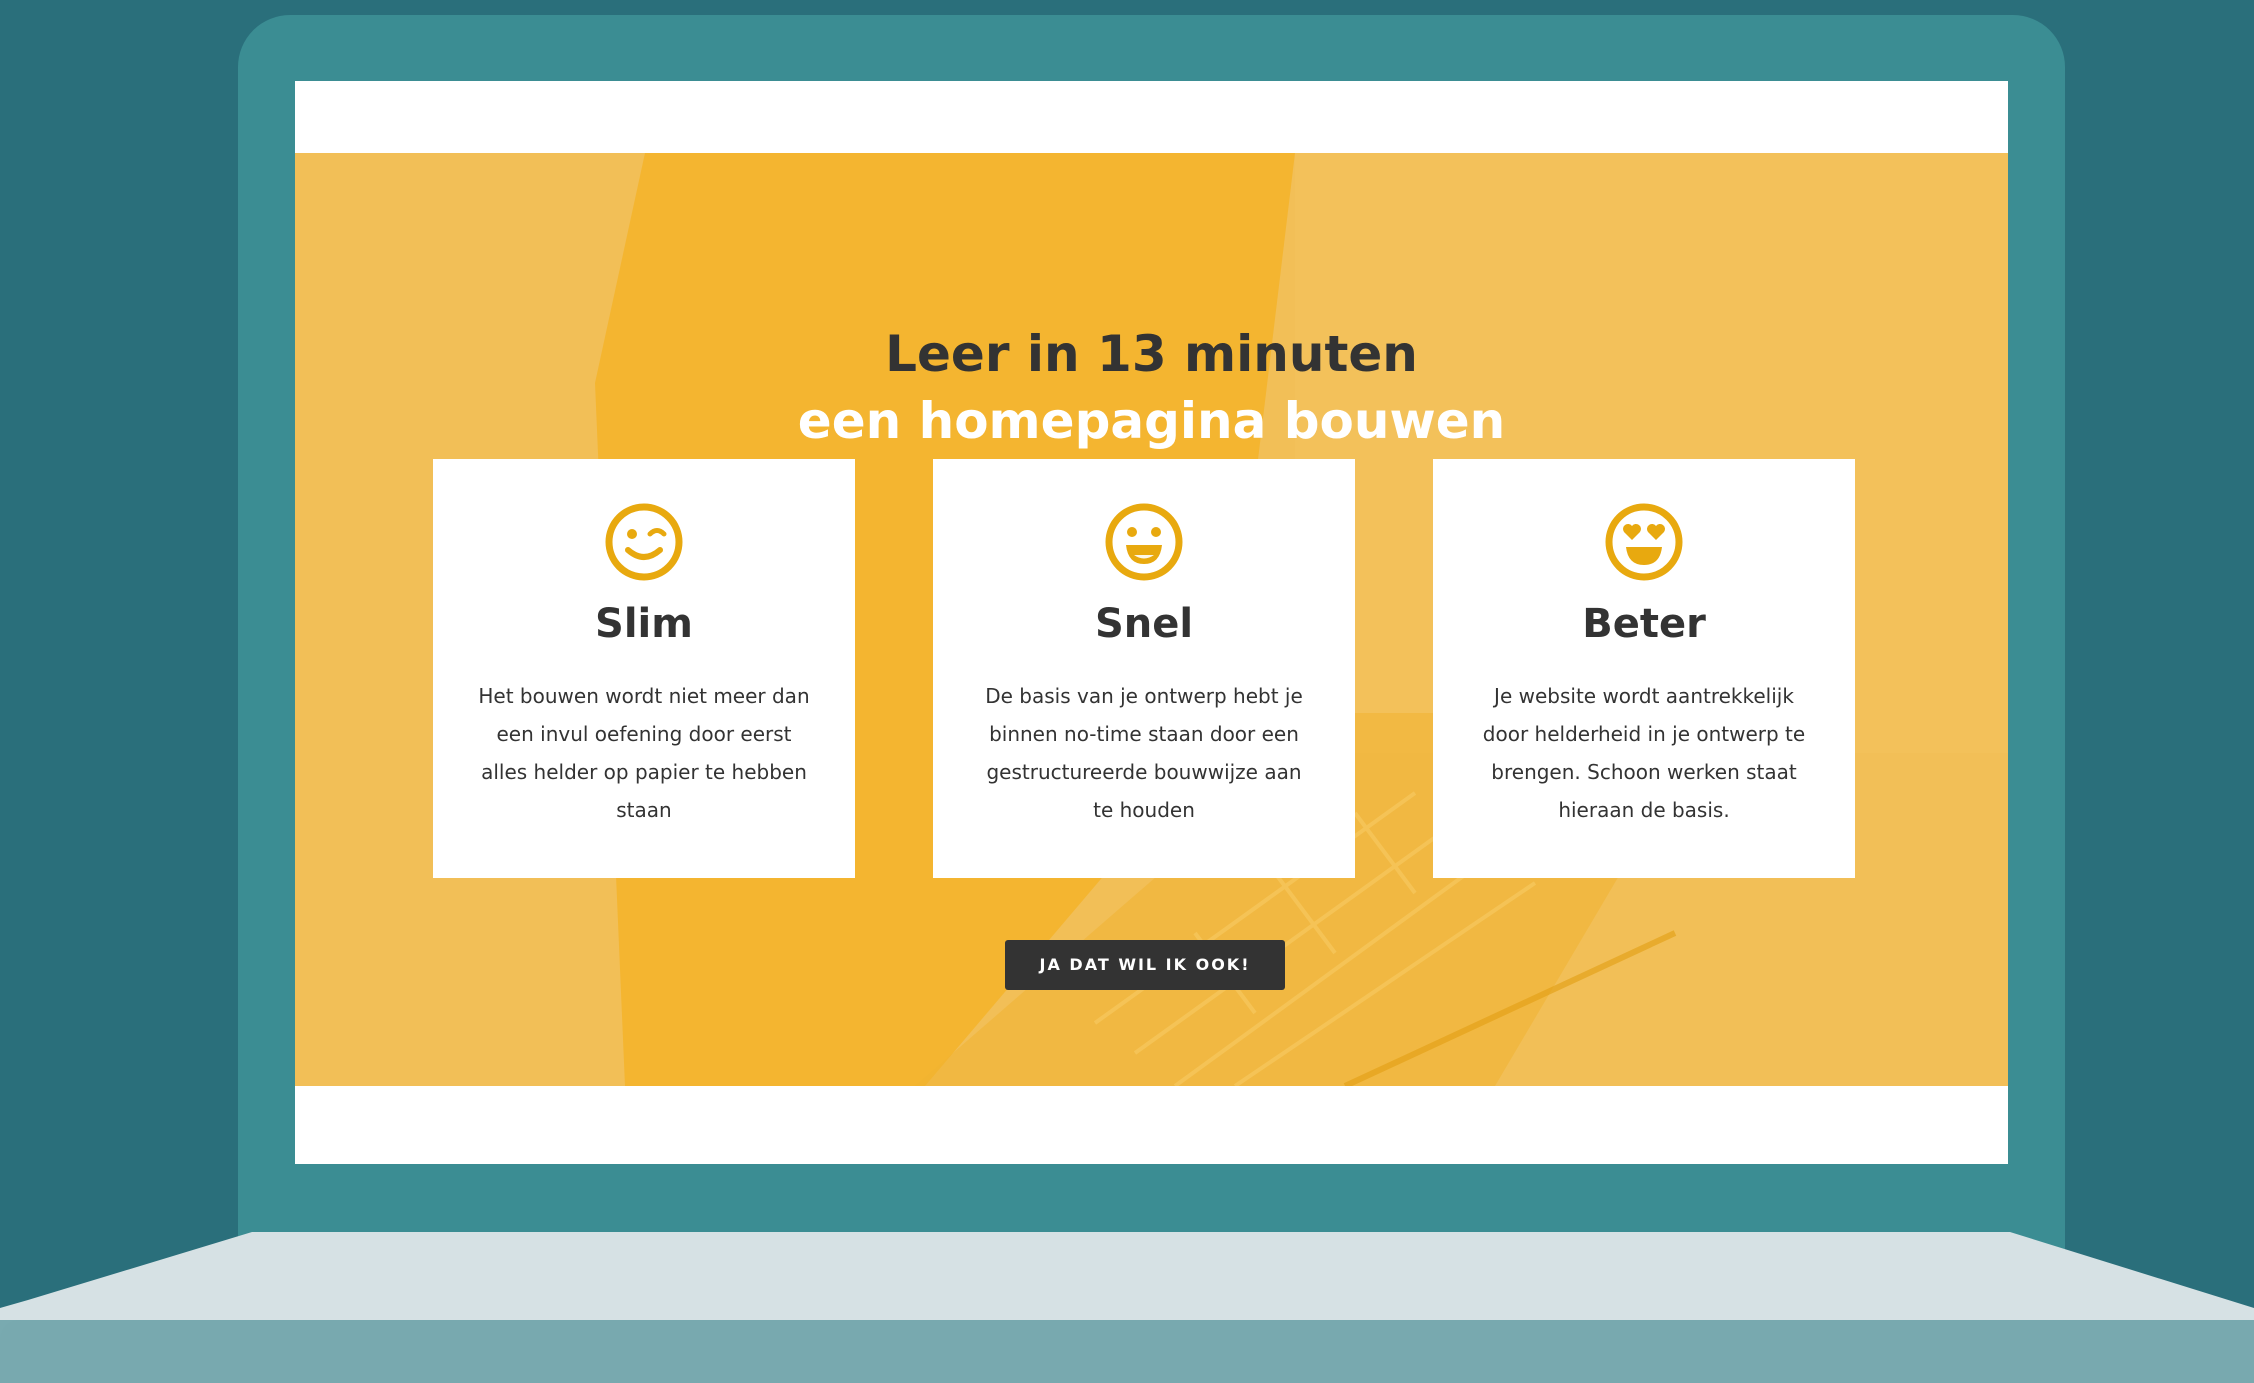  I want to click on laptop-base, so click(1127, 1307).